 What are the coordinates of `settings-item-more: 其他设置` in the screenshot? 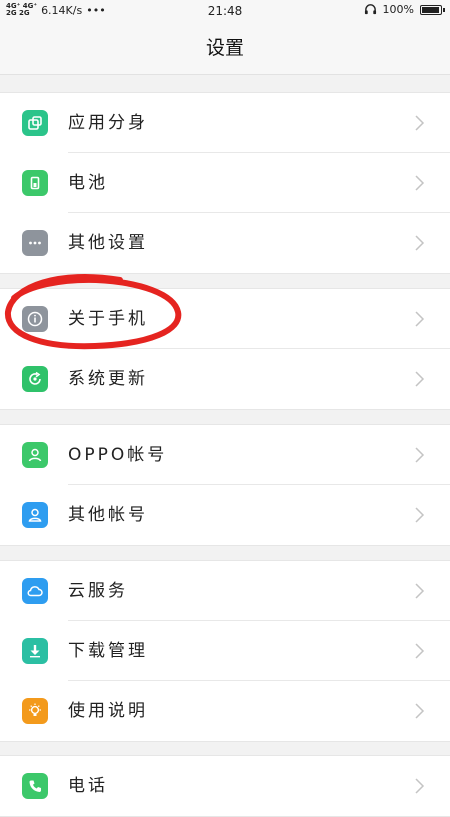 It's located at (225, 243).